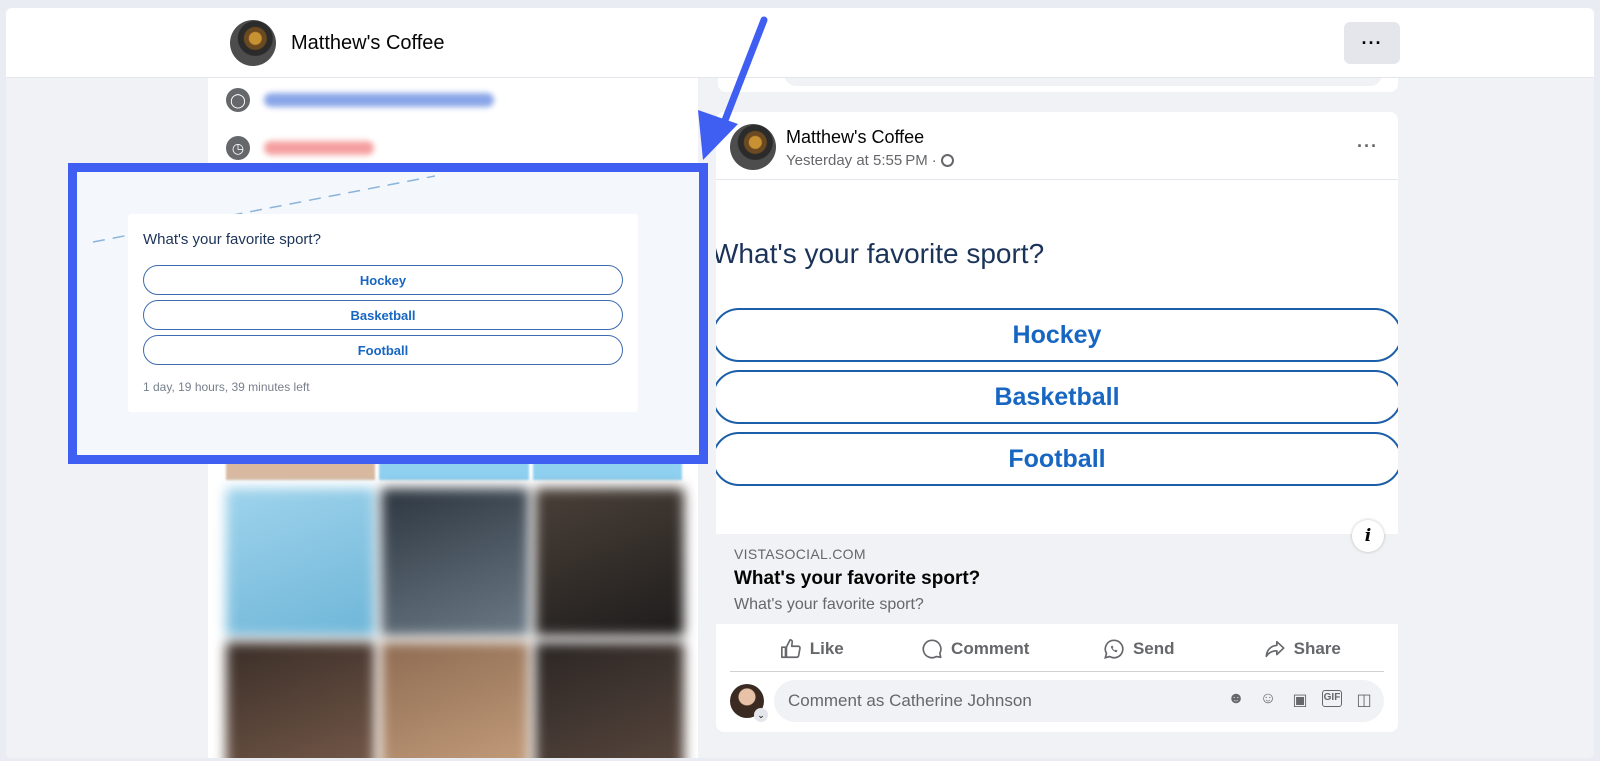 Image resolution: width=1600 pixels, height=761 pixels. I want to click on camera-icon: ▣, so click(1300, 700).